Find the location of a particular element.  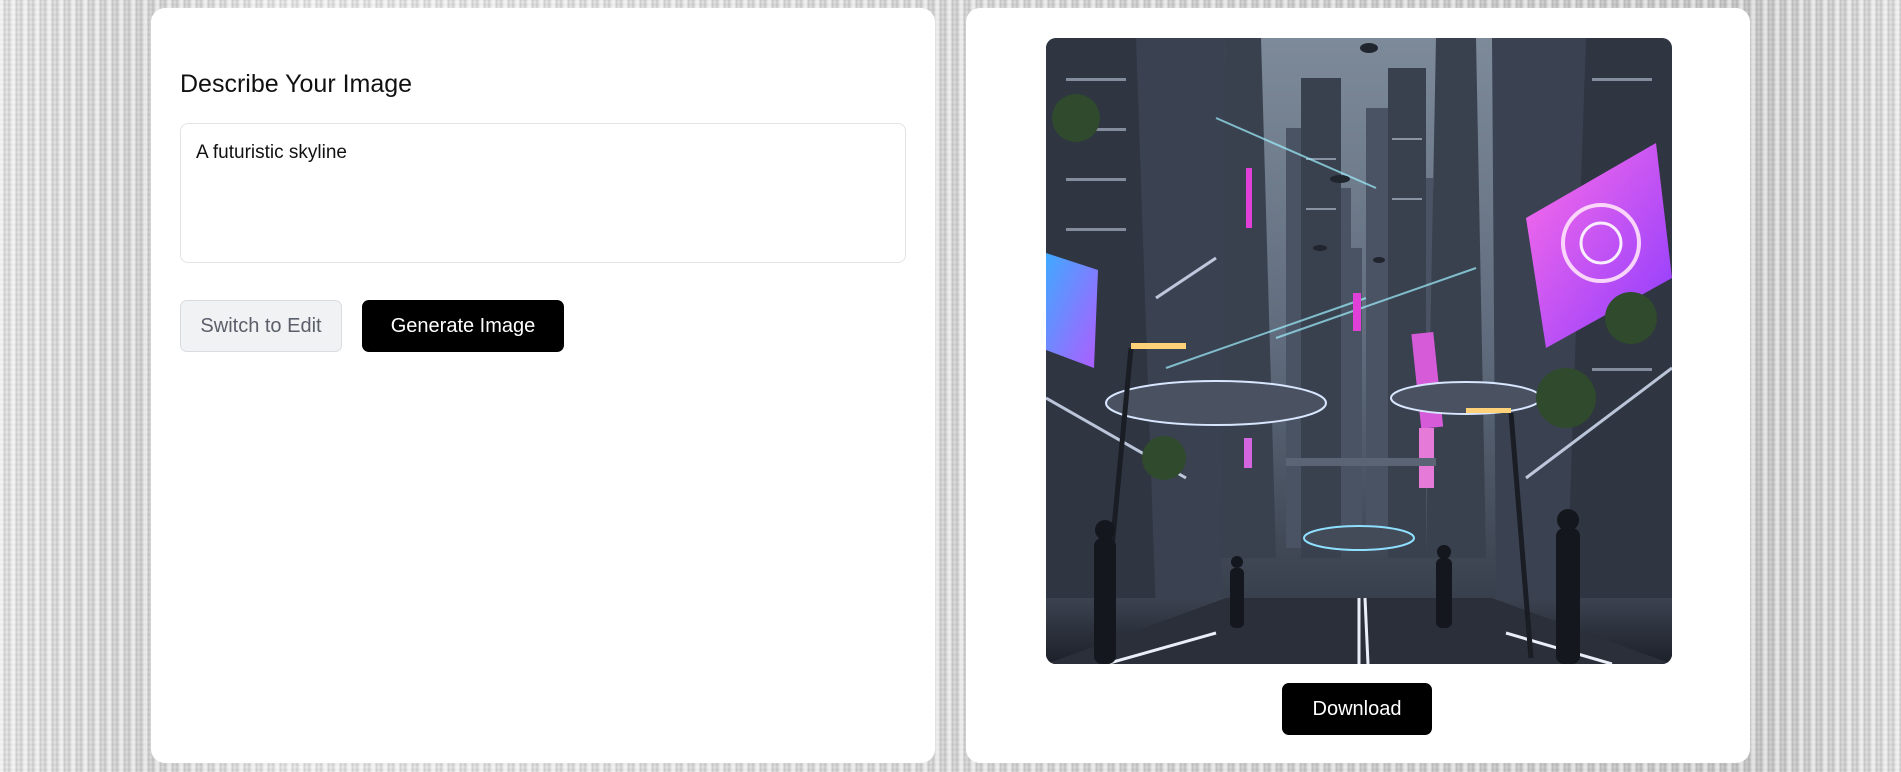

download-button: Download is located at coordinates (1357, 709).